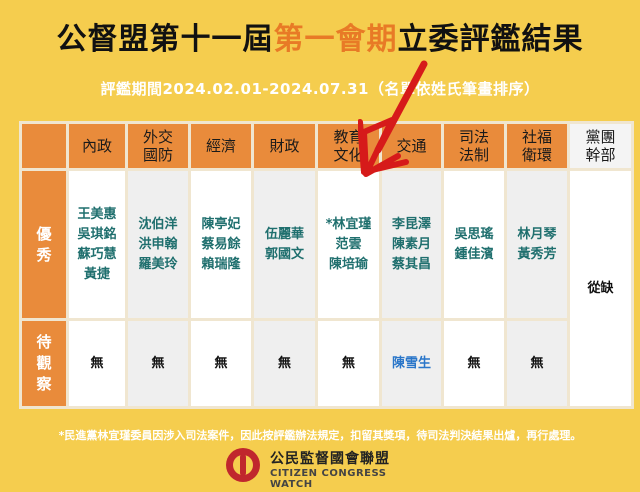 This screenshot has width=640, height=492. Describe the element at coordinates (411, 363) in the screenshot. I see `watch-transport: 陳雪生` at that location.